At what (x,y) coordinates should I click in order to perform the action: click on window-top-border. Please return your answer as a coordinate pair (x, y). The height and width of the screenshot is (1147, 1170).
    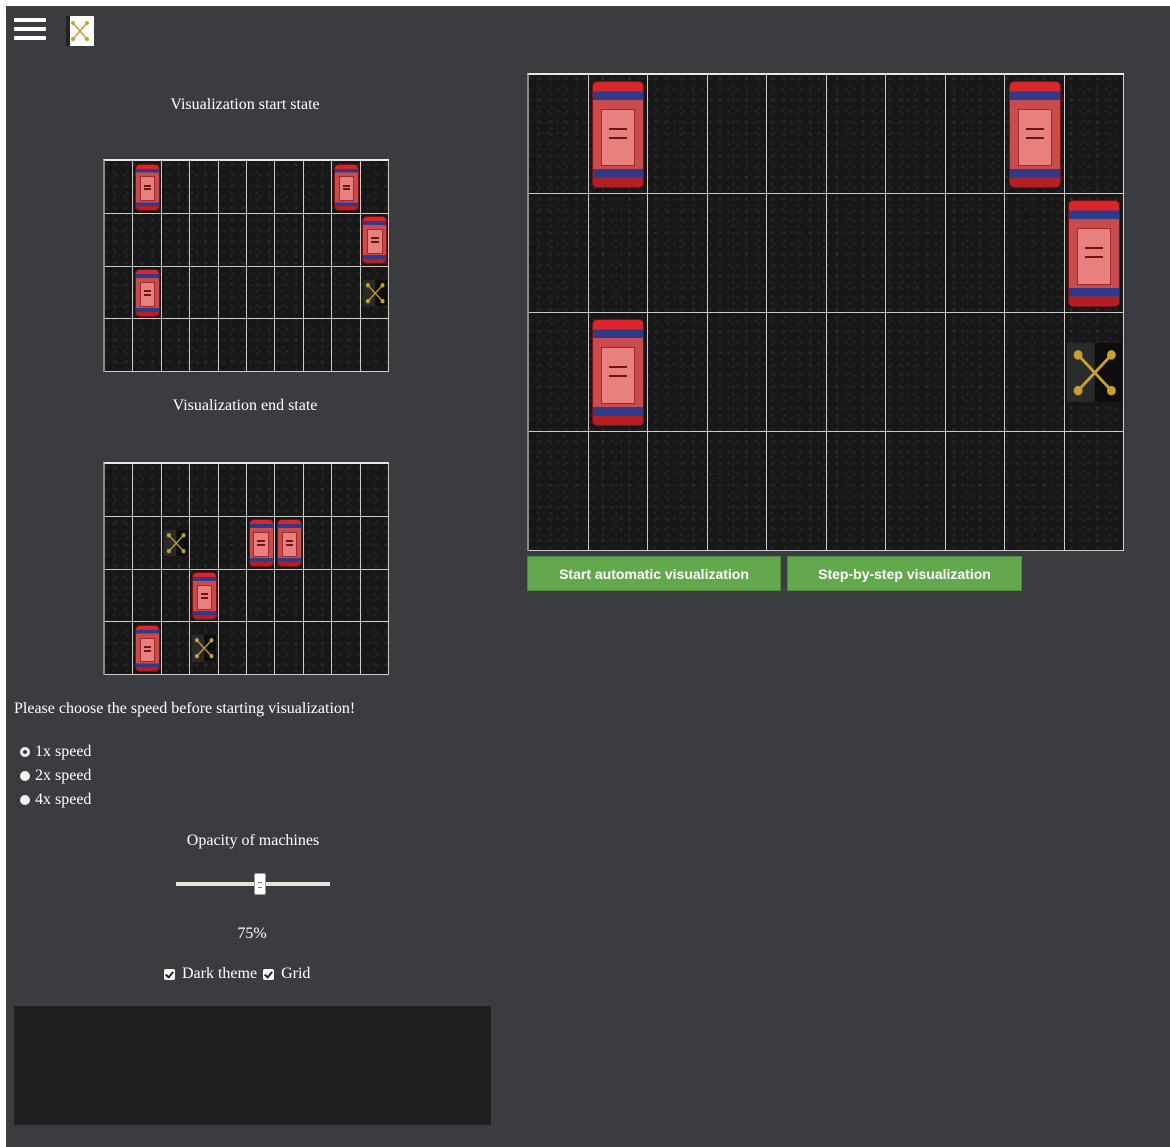
    Looking at the image, I should click on (585, 3).